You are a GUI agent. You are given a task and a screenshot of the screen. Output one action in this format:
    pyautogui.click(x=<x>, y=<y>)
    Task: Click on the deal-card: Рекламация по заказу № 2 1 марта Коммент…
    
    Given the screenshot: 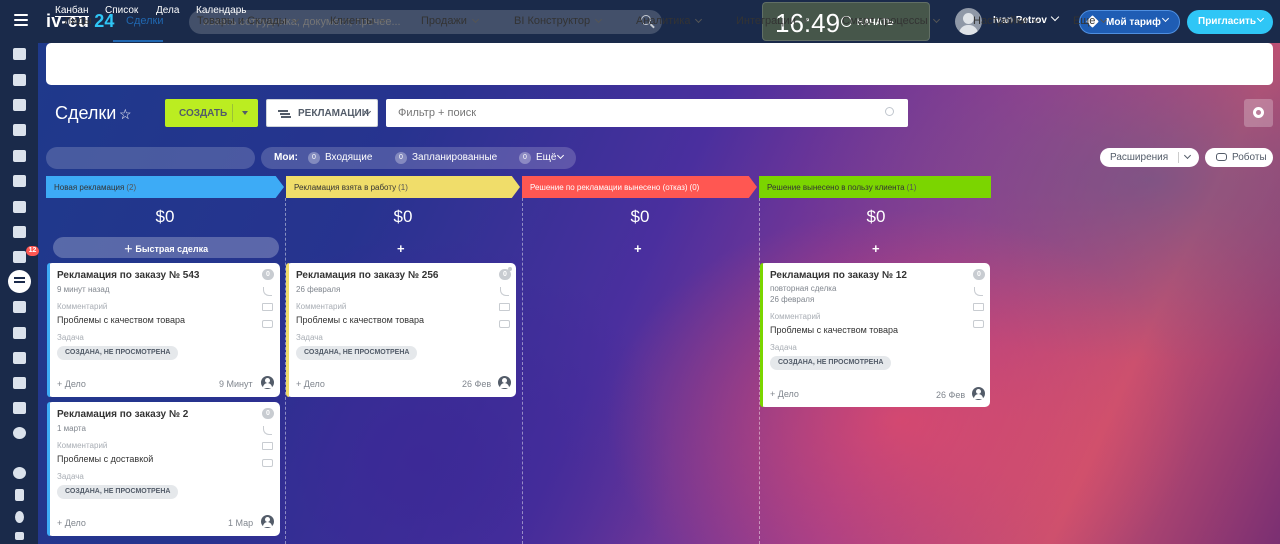 What is the action you would take?
    pyautogui.click(x=163, y=469)
    